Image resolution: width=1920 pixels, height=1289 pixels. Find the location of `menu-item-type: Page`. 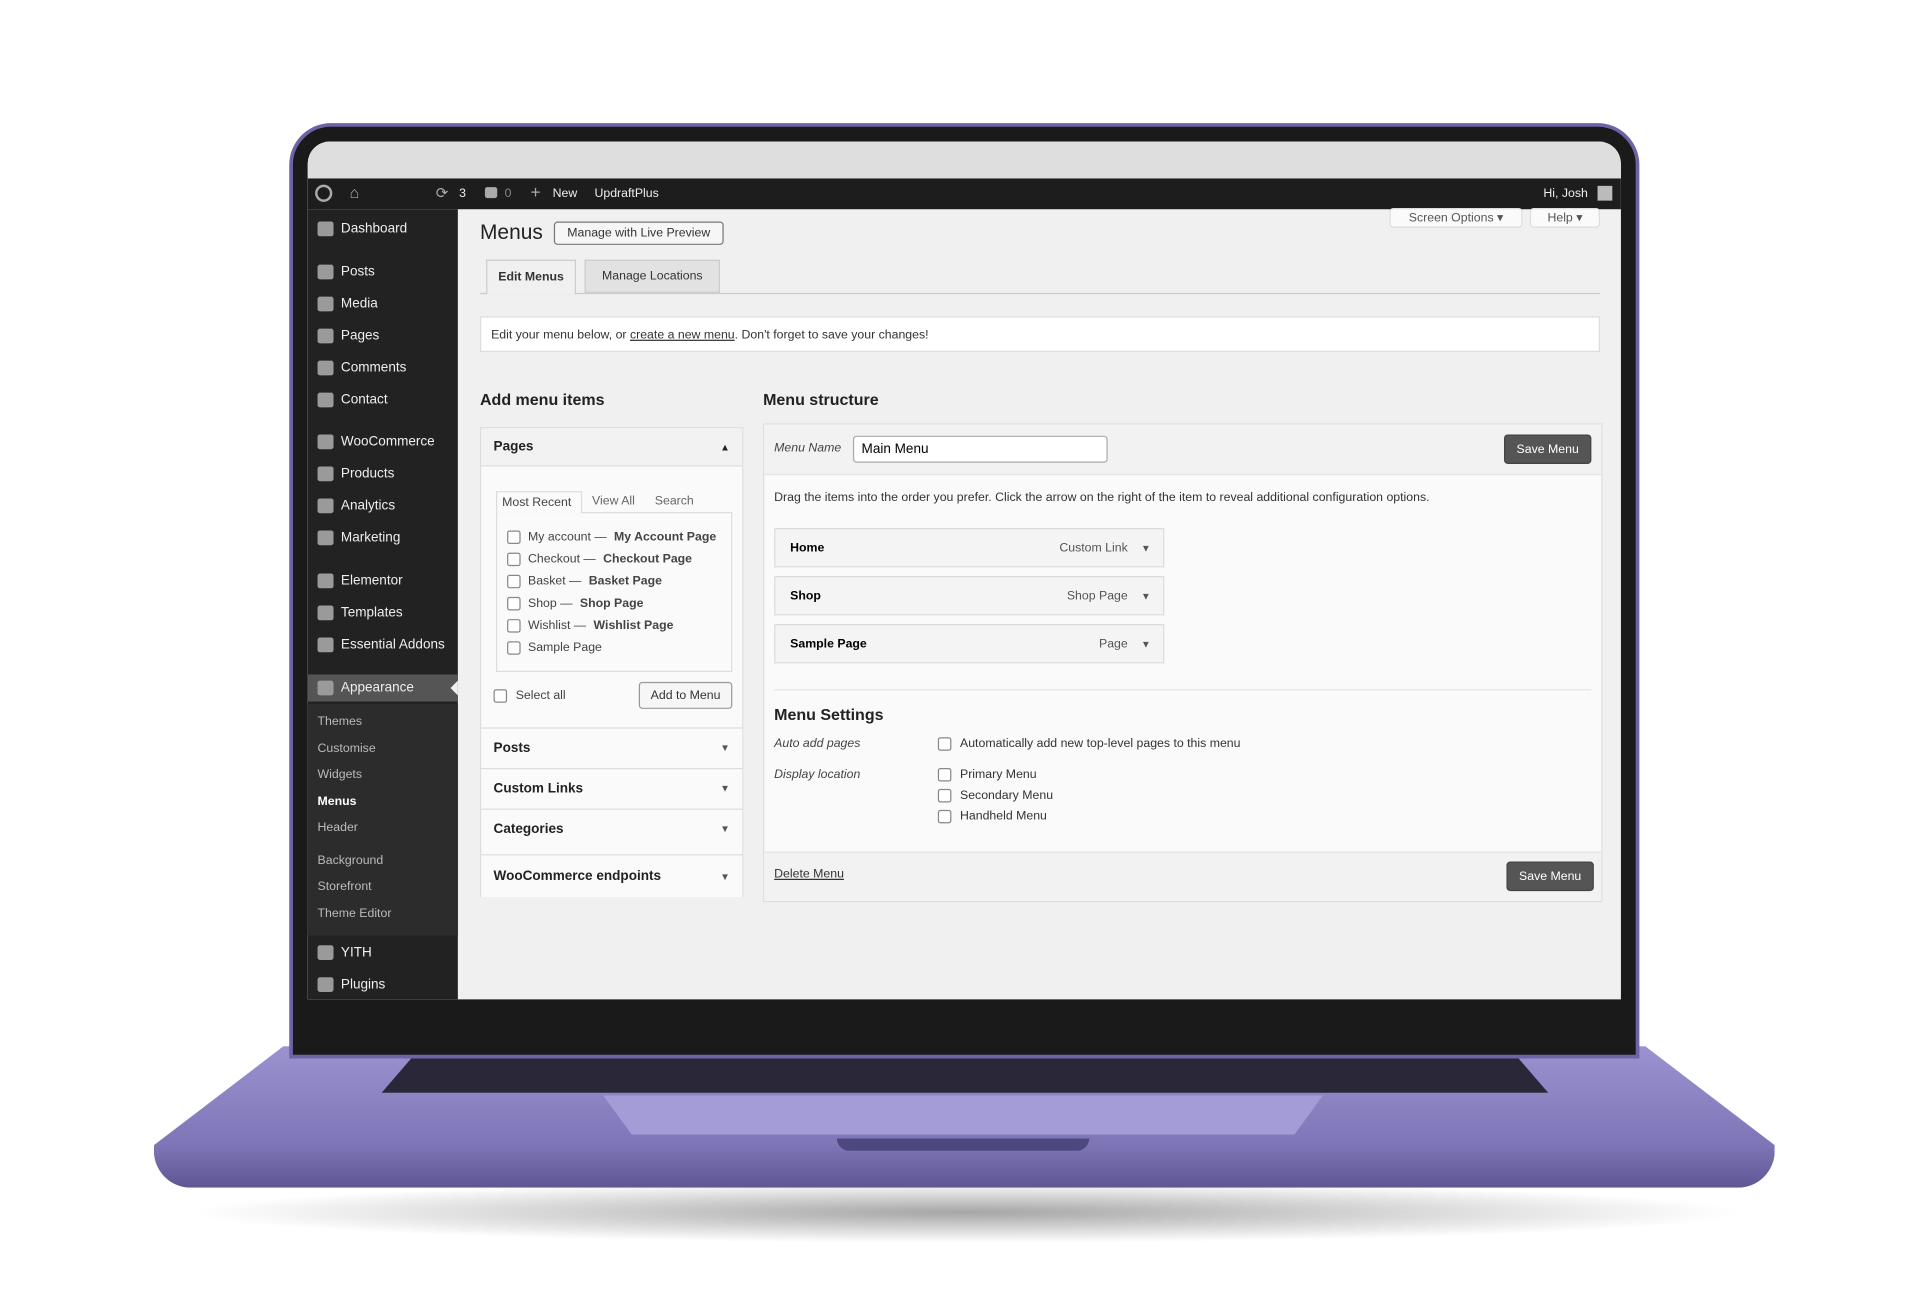

menu-item-type: Page is located at coordinates (1113, 643).